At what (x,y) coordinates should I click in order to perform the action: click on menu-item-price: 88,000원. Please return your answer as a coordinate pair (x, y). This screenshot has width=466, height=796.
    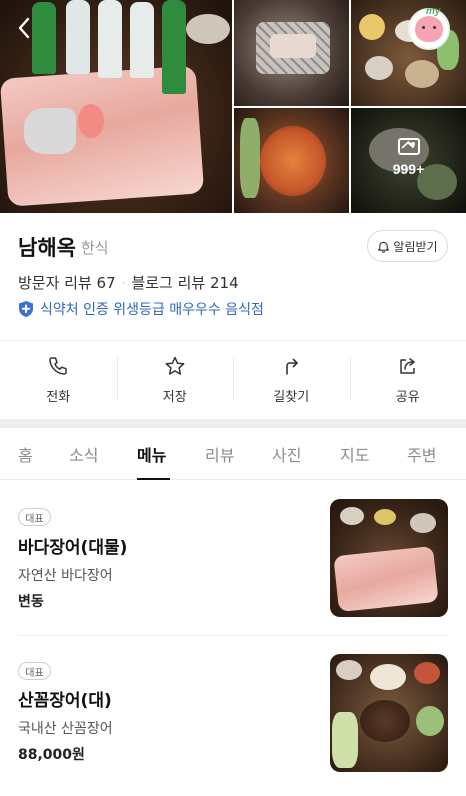
    Looking at the image, I should click on (51, 755).